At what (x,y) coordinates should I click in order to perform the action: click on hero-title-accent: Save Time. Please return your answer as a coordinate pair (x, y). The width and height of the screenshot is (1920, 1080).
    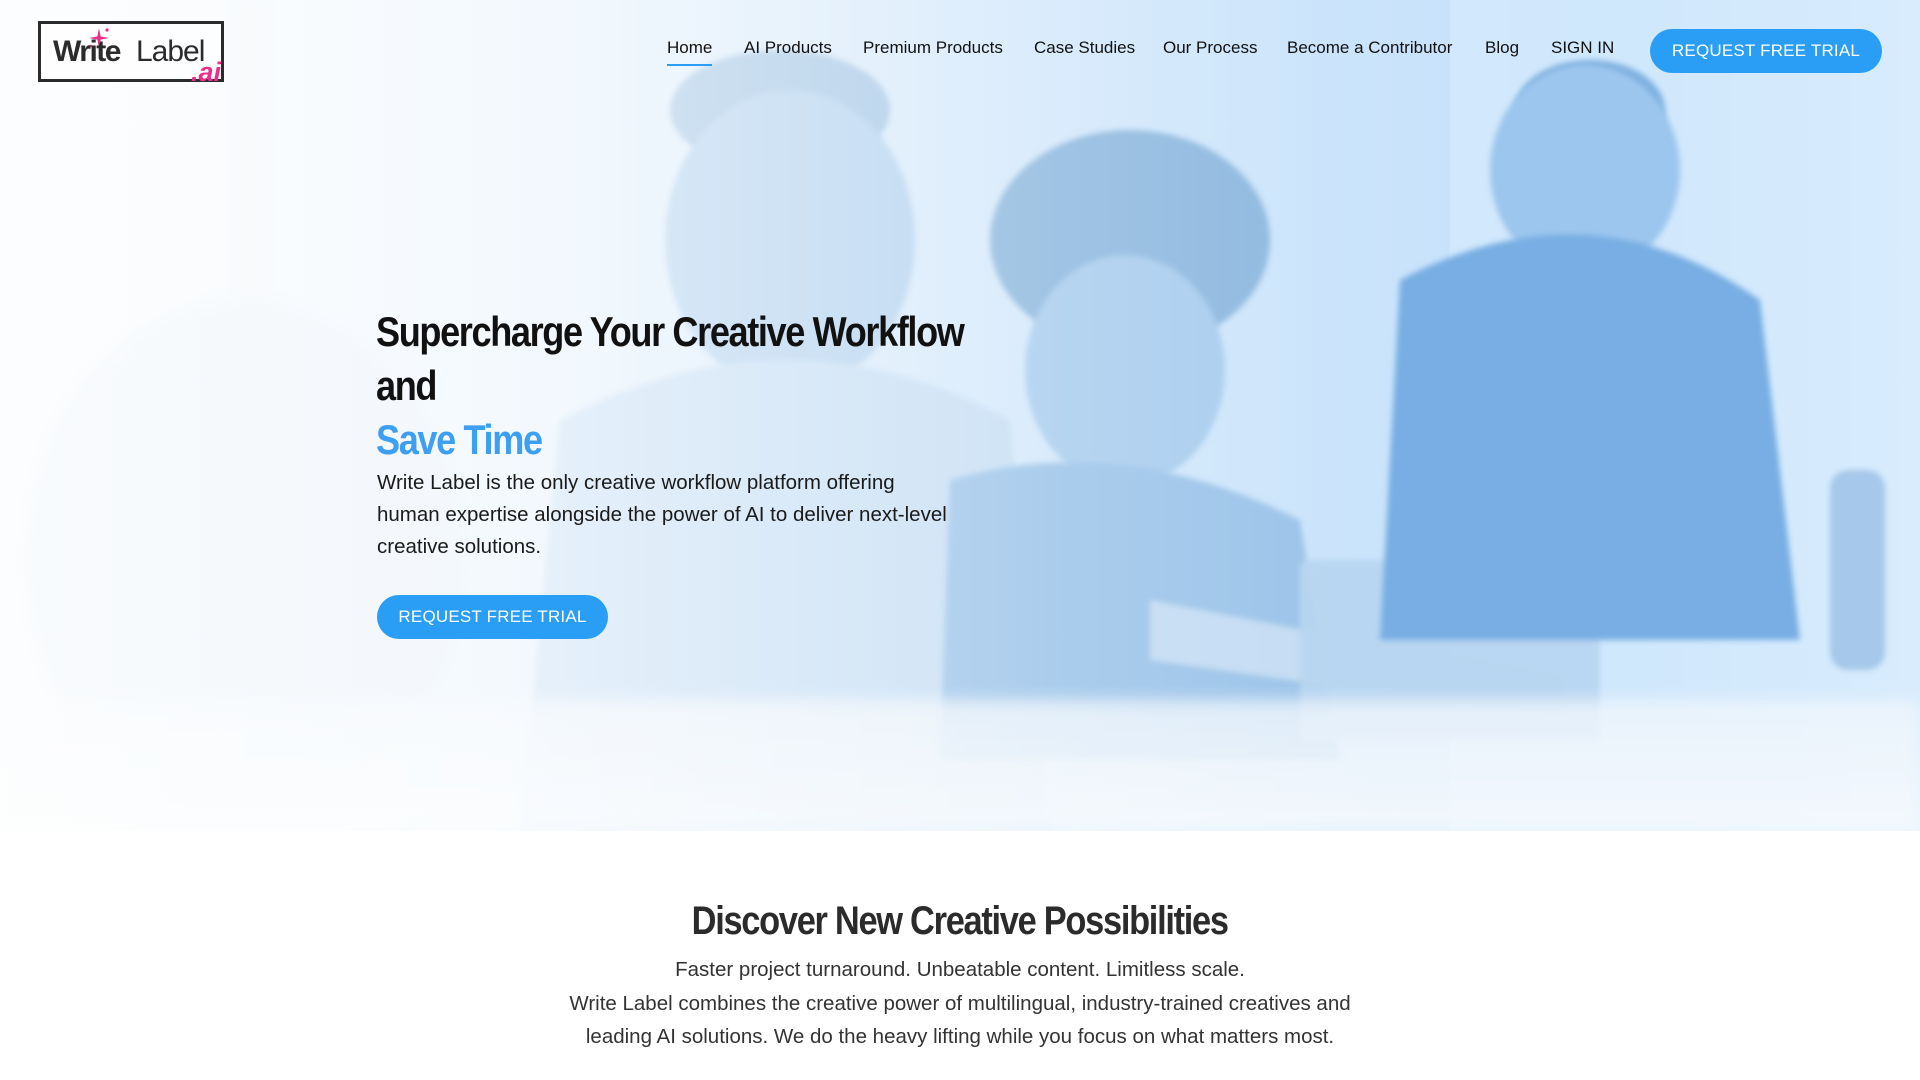
    Looking at the image, I should click on (459, 439).